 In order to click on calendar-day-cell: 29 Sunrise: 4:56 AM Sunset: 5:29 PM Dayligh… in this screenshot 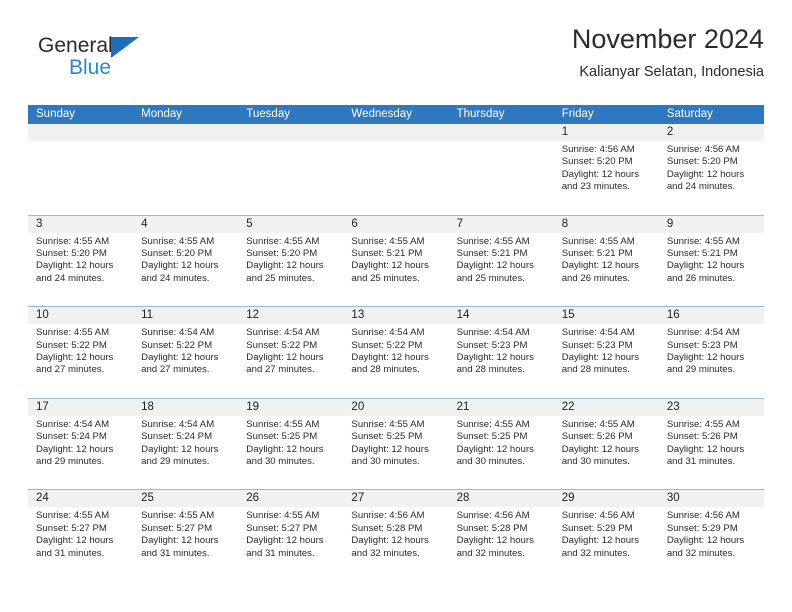, I will do `click(606, 535)`.